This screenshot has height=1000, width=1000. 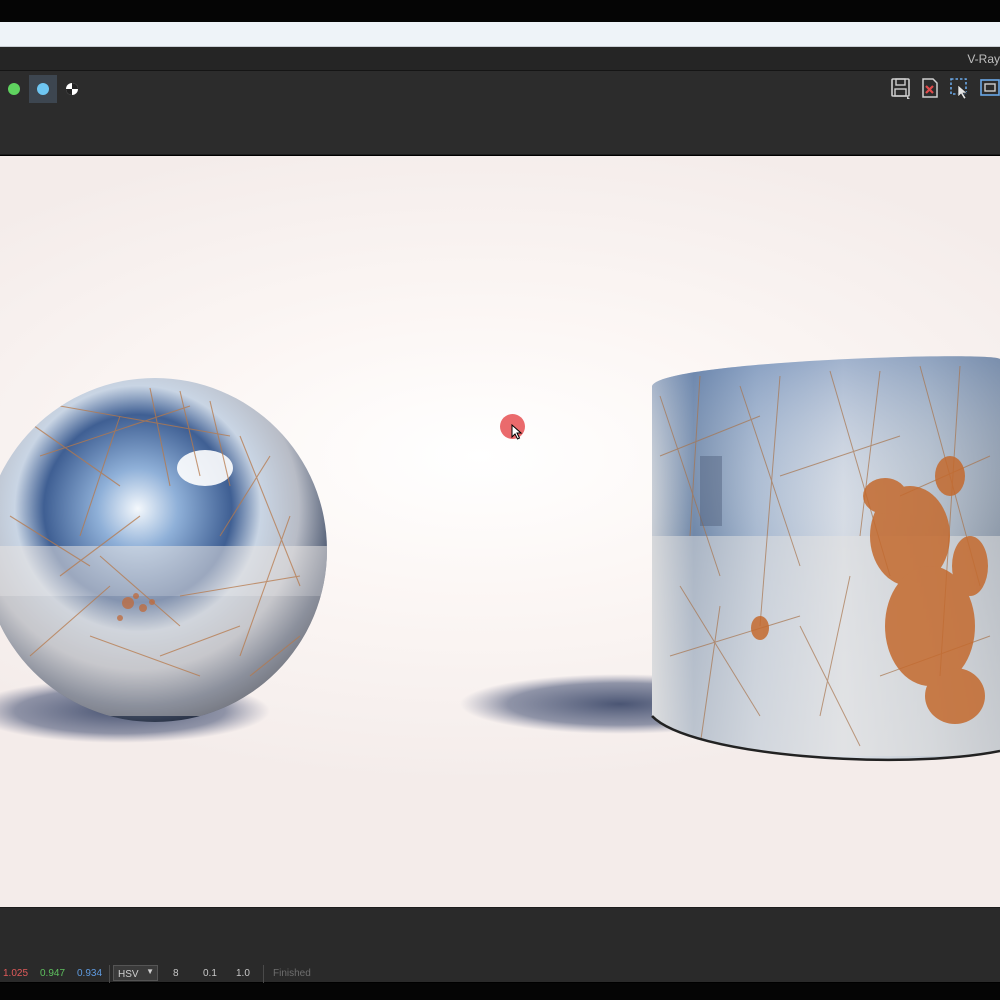 What do you see at coordinates (243, 973) in the screenshot?
I see `max-value: 1.0` at bounding box center [243, 973].